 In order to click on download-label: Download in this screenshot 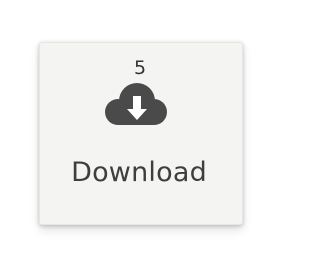, I will do `click(139, 172)`.